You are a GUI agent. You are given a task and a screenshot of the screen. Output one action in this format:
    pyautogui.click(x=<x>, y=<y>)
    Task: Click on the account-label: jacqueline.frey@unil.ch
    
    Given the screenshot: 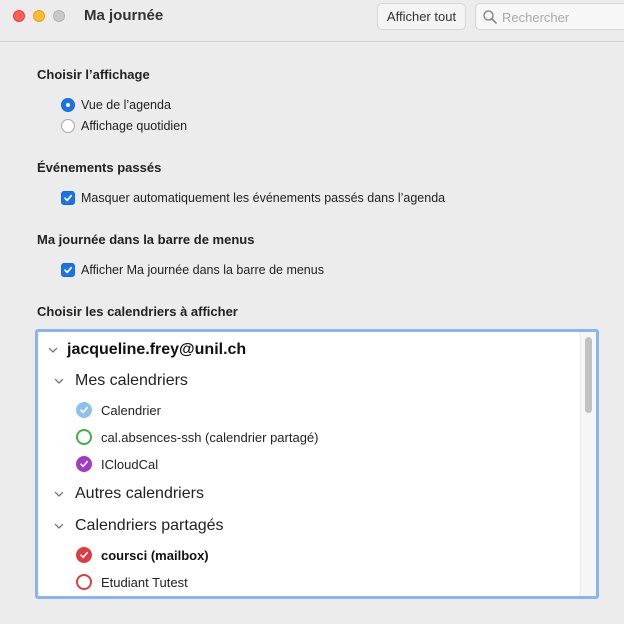 What is the action you would take?
    pyautogui.click(x=157, y=349)
    